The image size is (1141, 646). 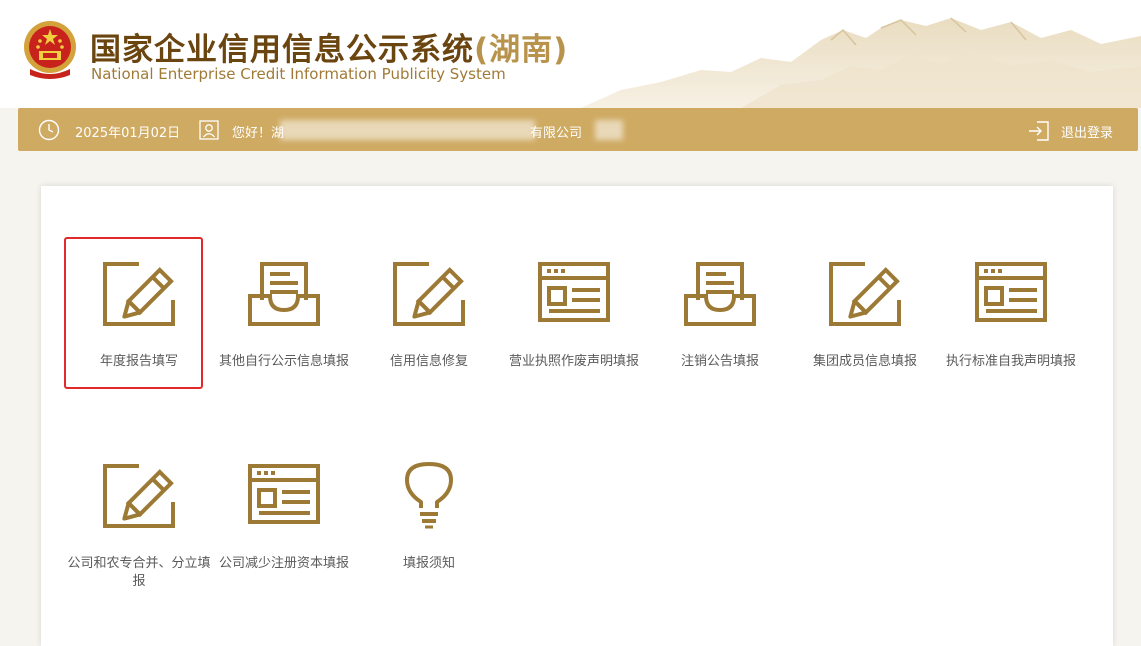 What do you see at coordinates (128, 133) in the screenshot?
I see `current-date: 2025年01月02日` at bounding box center [128, 133].